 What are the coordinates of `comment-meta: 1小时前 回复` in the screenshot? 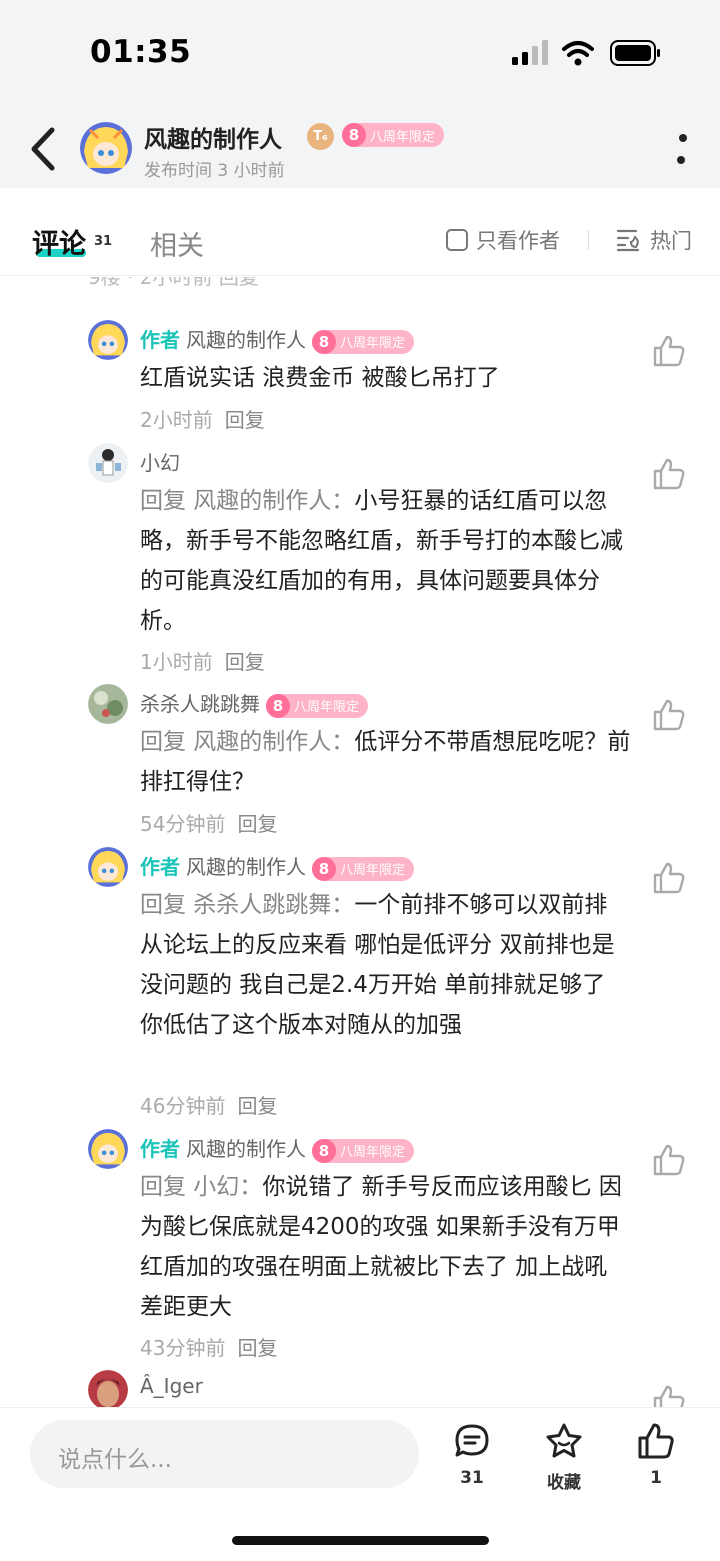 It's located at (202, 660).